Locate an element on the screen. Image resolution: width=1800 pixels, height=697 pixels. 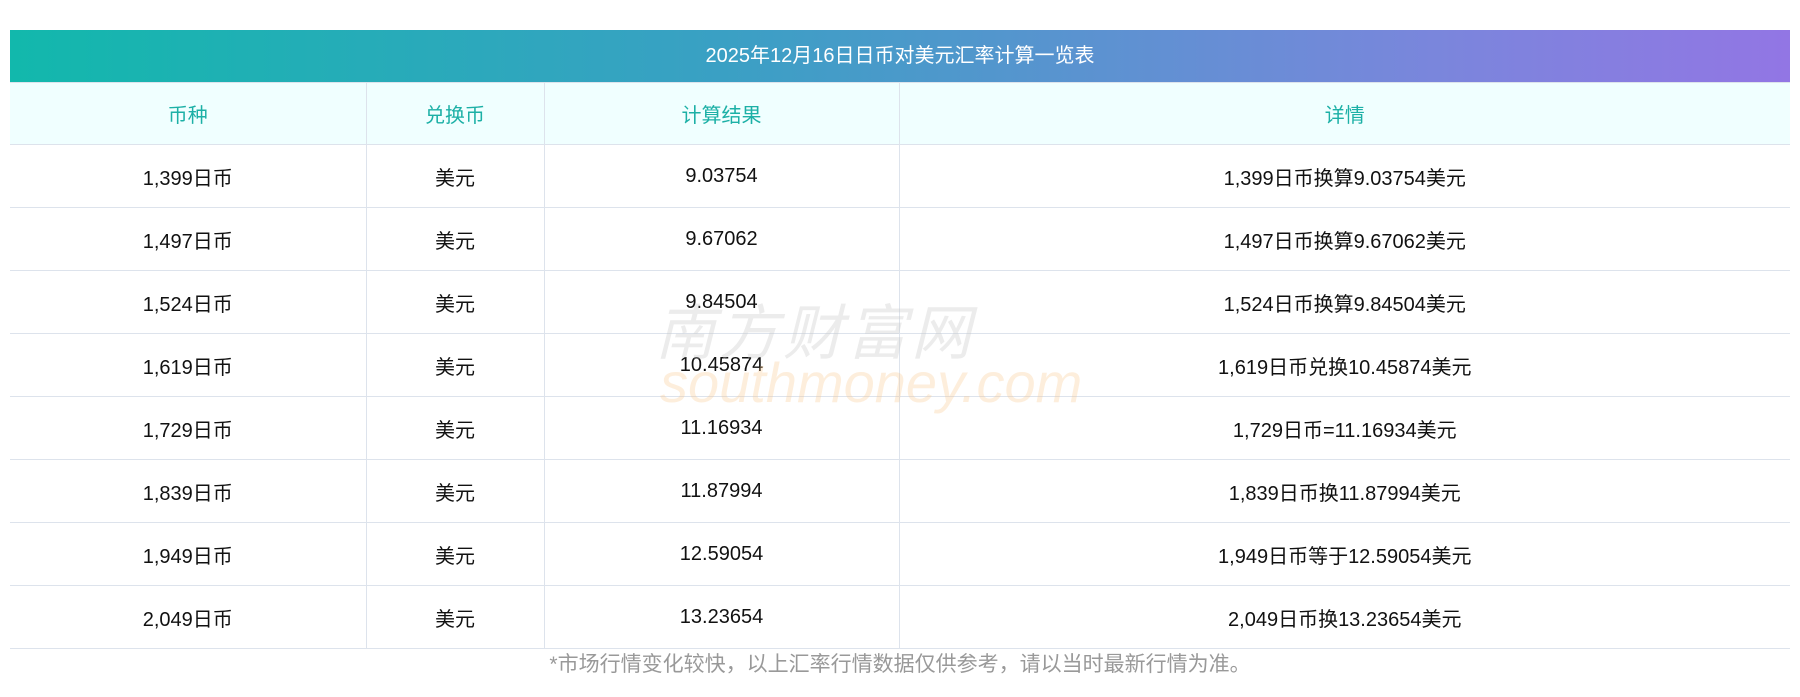
cell-result: 9.03754 is located at coordinates (721, 176).